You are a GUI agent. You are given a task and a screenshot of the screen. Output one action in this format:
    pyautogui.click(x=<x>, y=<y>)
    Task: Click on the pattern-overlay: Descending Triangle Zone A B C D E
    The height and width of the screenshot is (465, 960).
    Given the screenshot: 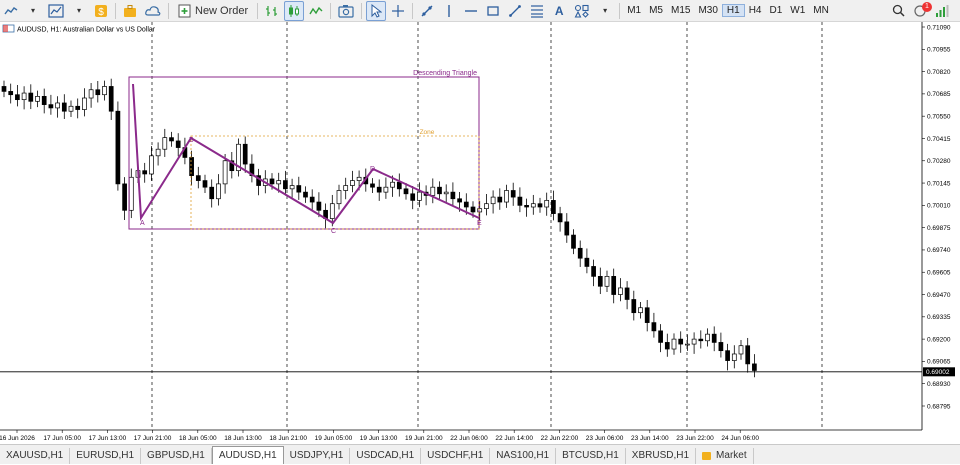 What is the action you would take?
    pyautogui.click(x=305, y=152)
    